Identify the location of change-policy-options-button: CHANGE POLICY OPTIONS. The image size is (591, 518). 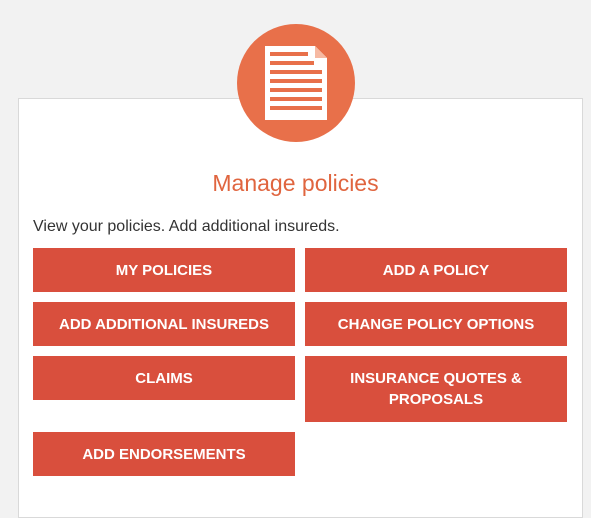
(436, 324).